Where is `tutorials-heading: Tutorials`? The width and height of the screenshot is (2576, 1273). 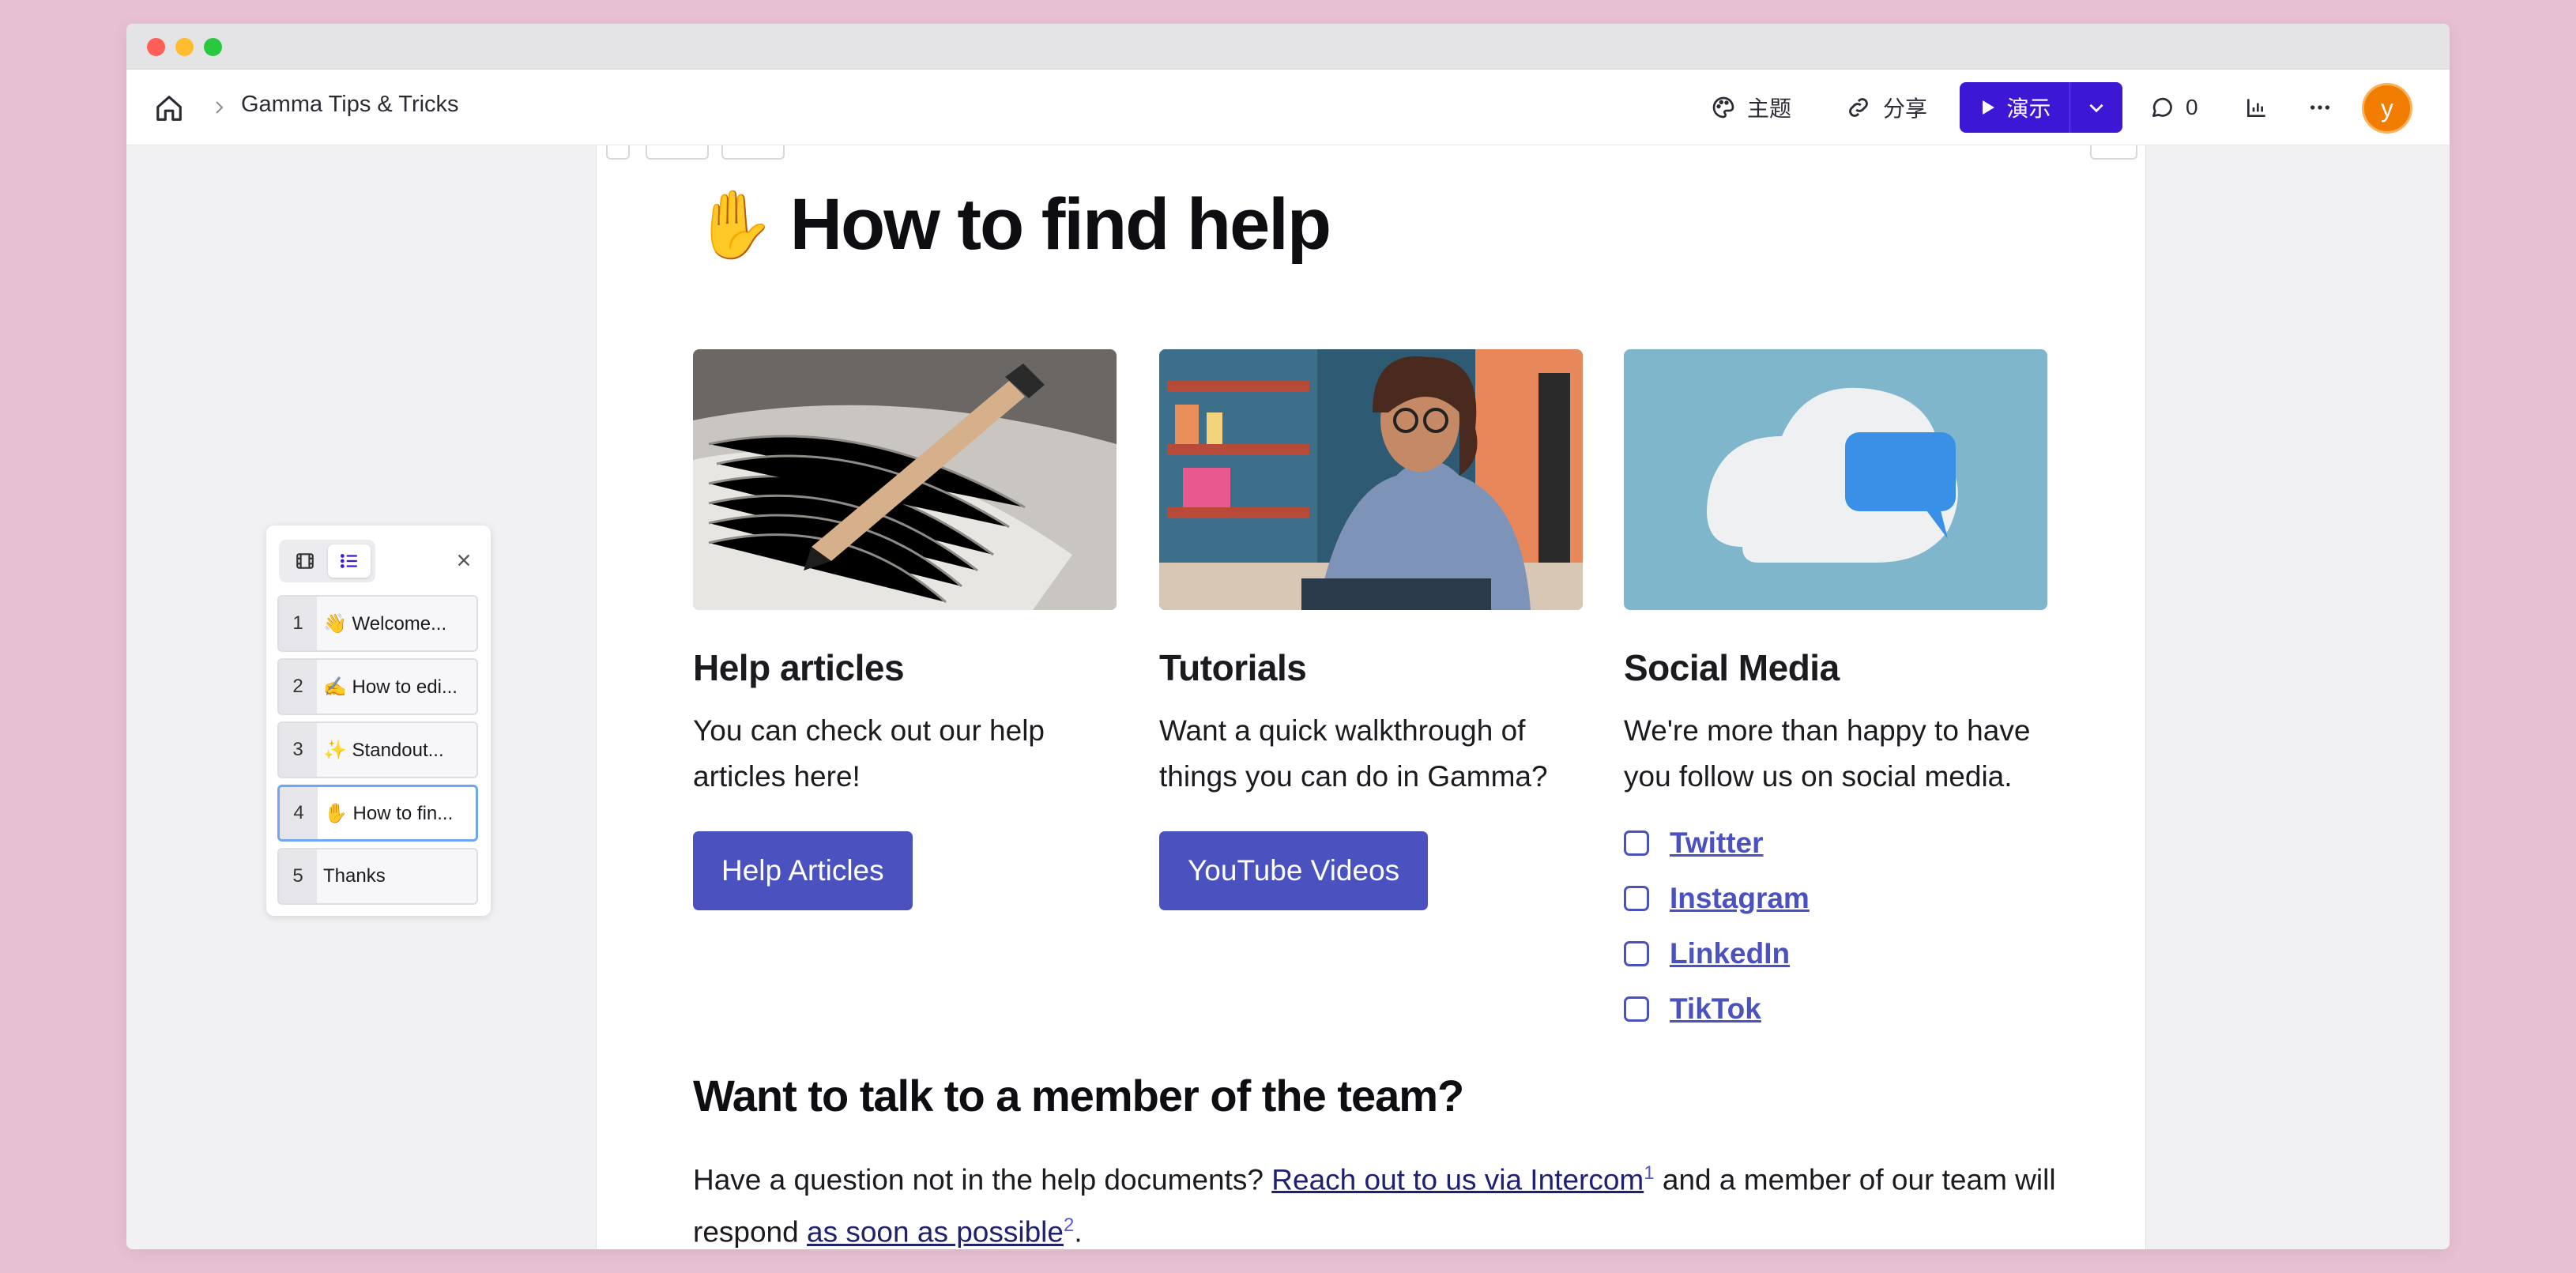 tutorials-heading: Tutorials is located at coordinates (1233, 667).